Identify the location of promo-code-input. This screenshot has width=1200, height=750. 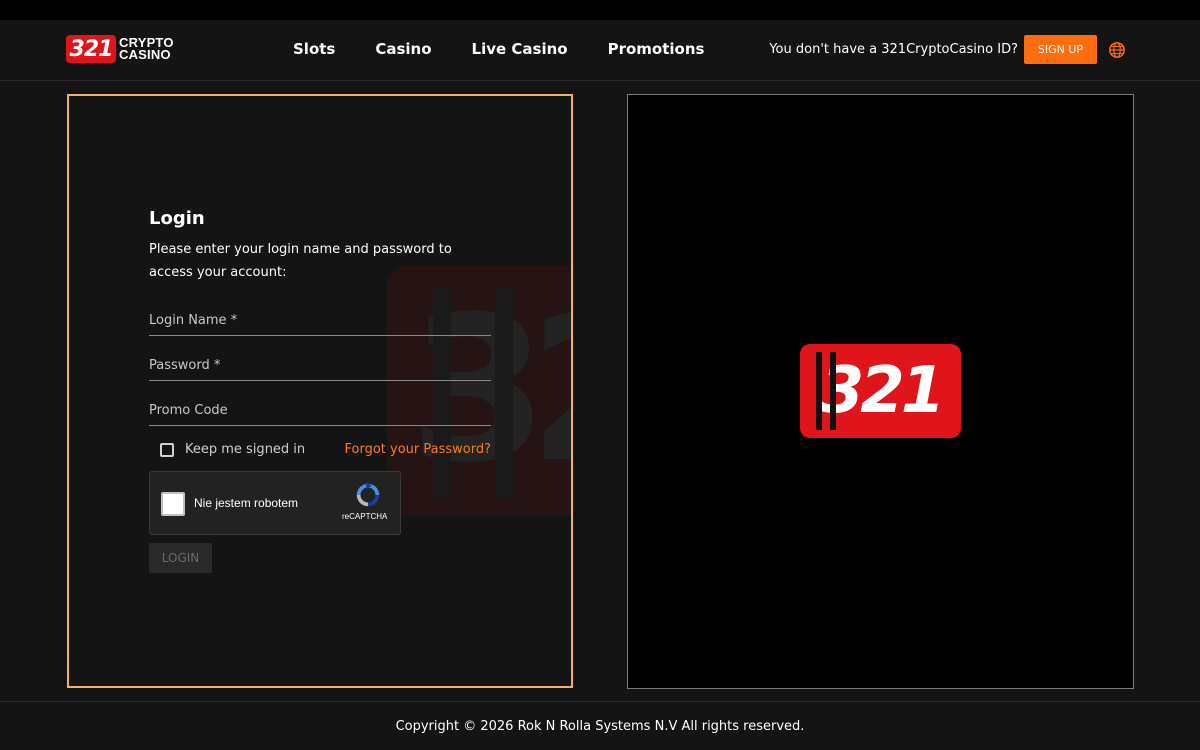
(320, 410).